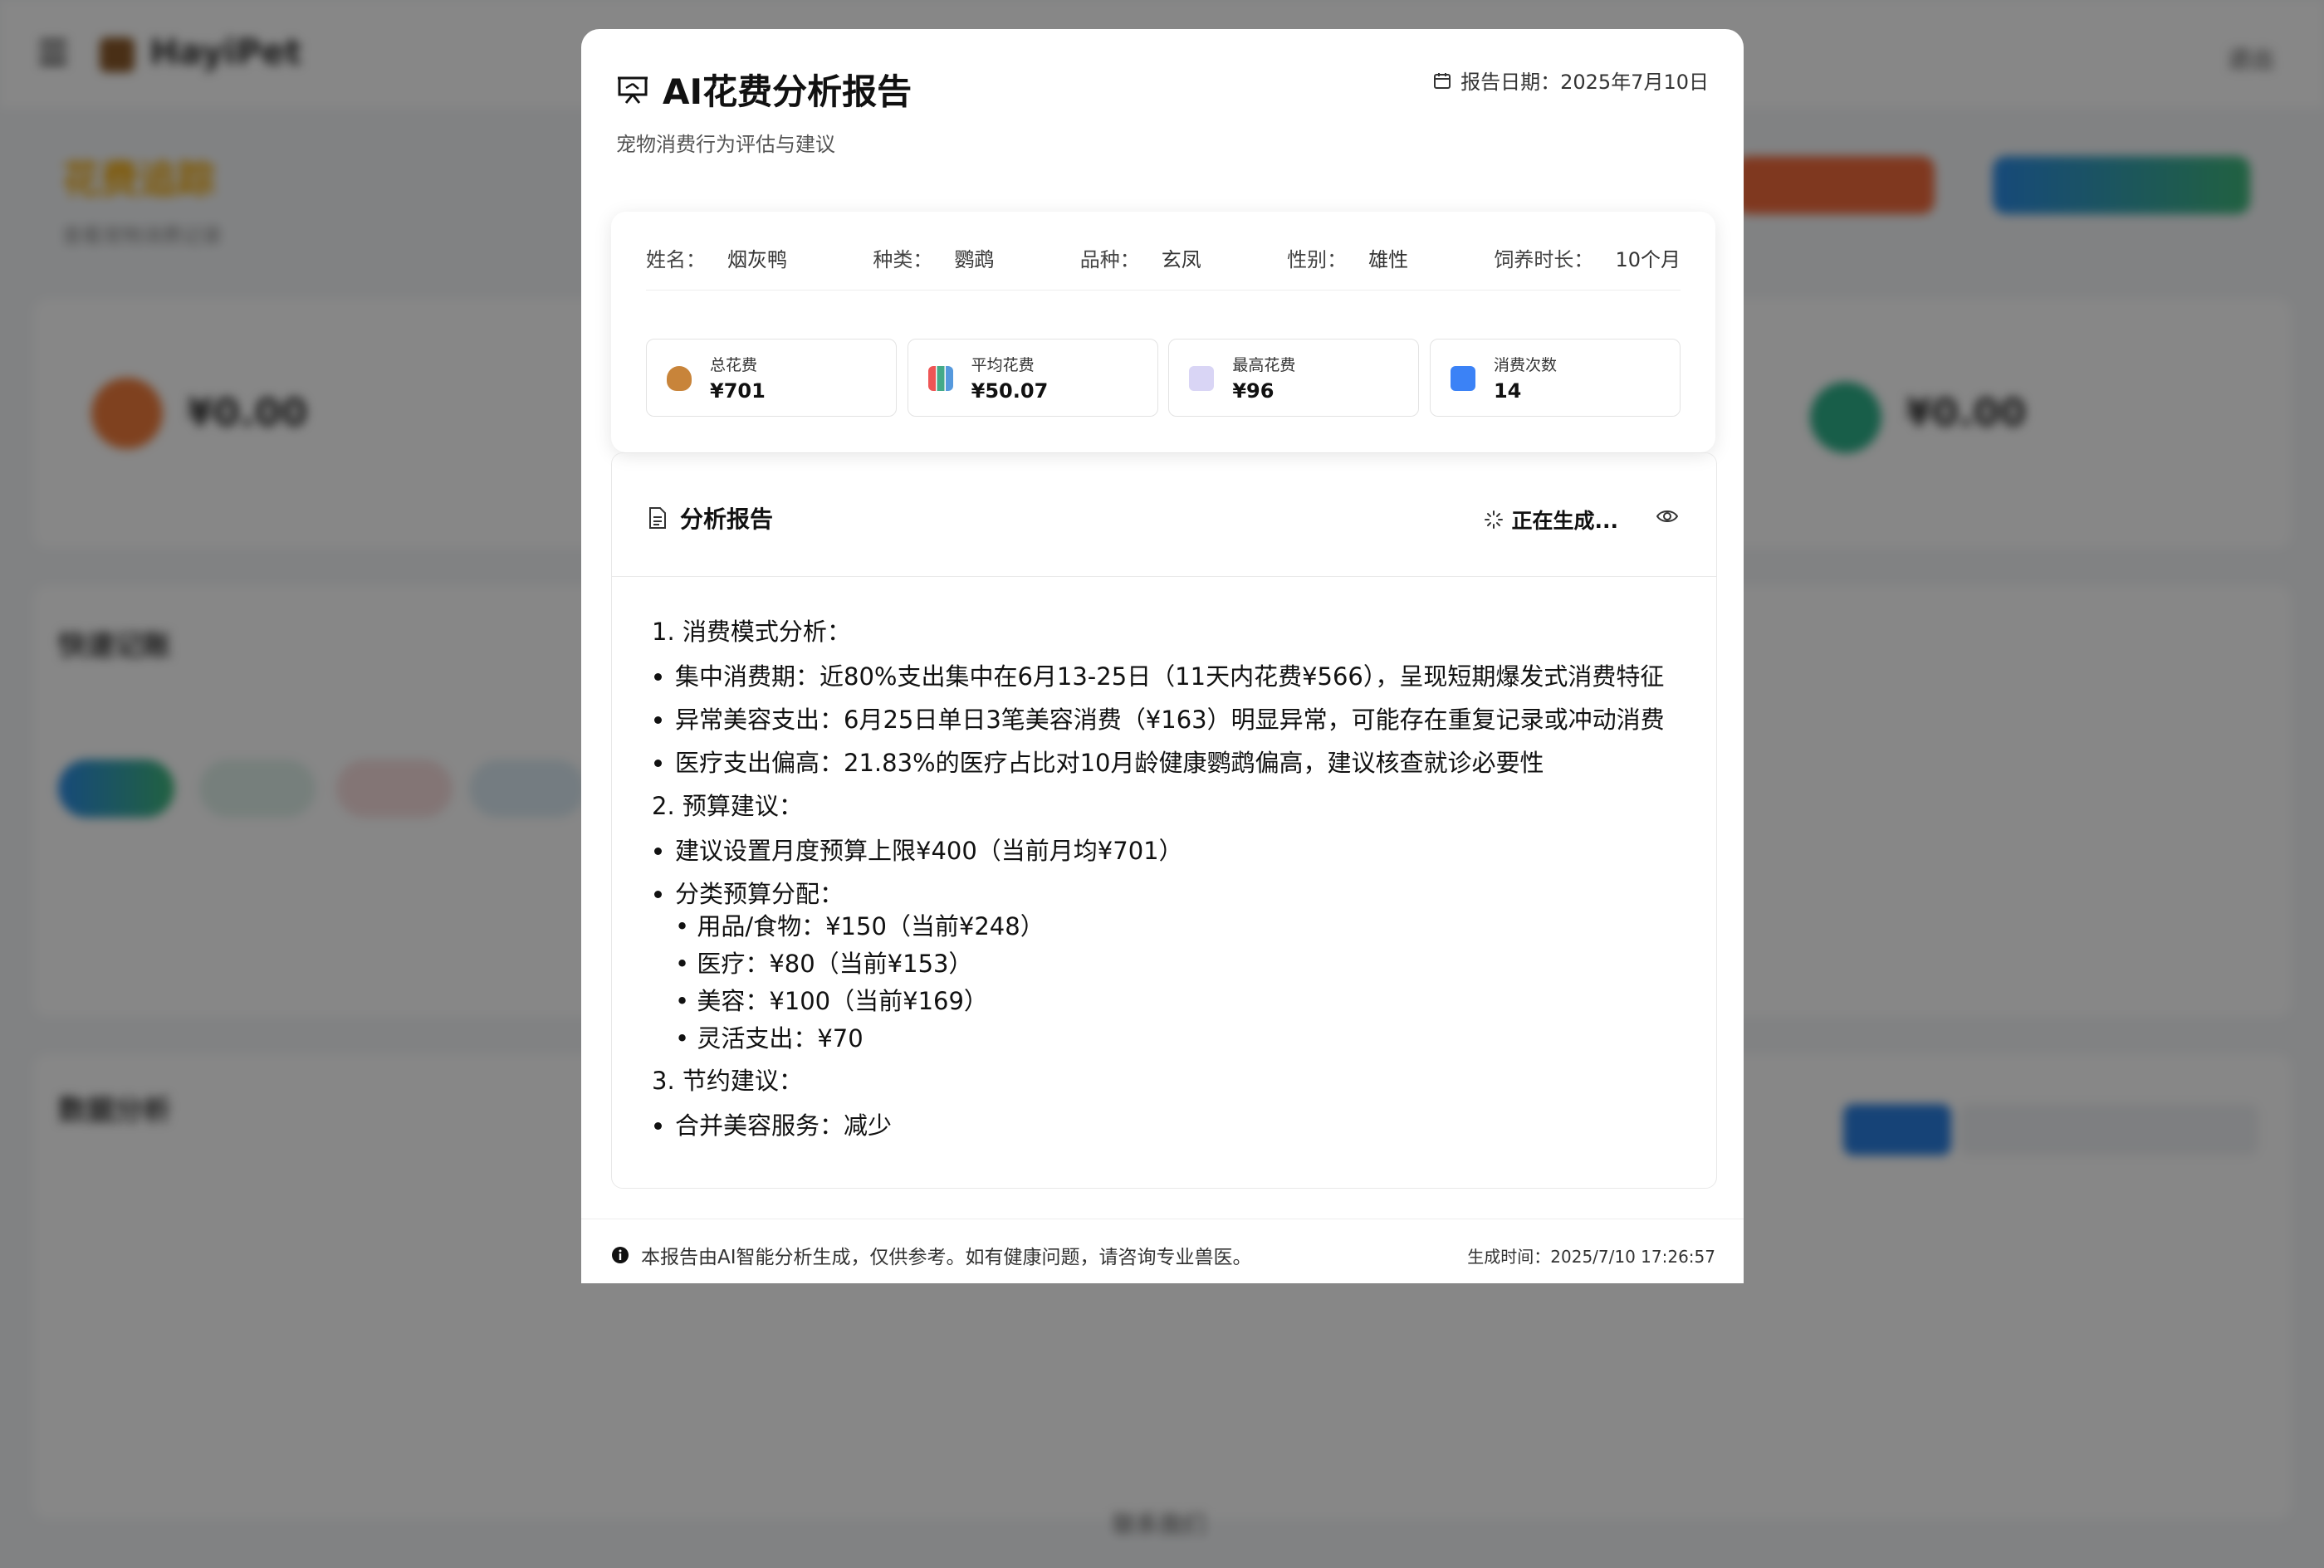  What do you see at coordinates (738, 391) in the screenshot?
I see `stat-total-value: ¥701` at bounding box center [738, 391].